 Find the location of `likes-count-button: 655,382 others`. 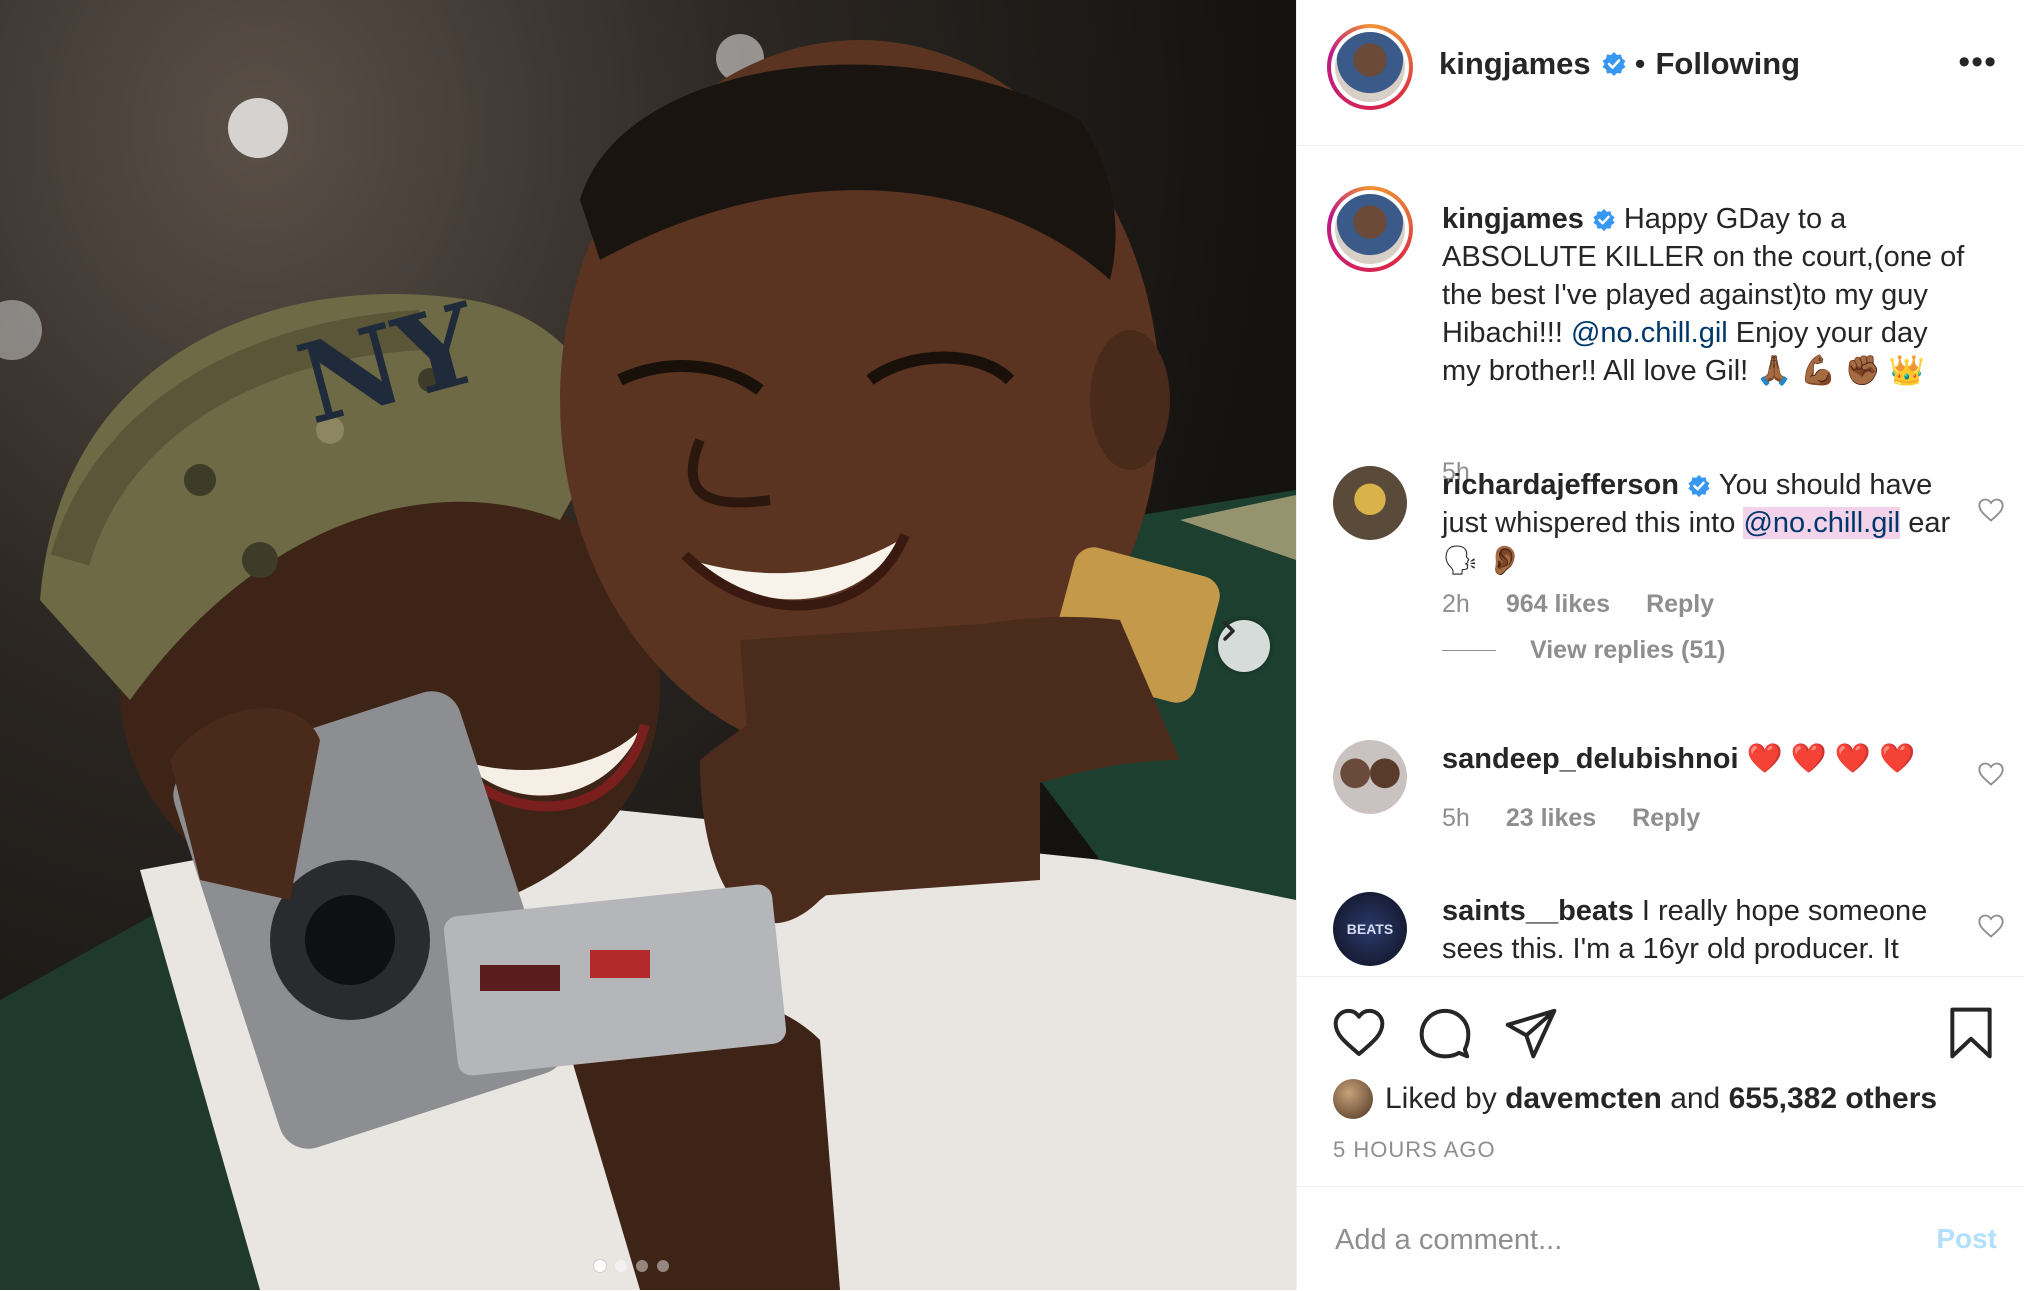

likes-count-button: 655,382 others is located at coordinates (1833, 1099).